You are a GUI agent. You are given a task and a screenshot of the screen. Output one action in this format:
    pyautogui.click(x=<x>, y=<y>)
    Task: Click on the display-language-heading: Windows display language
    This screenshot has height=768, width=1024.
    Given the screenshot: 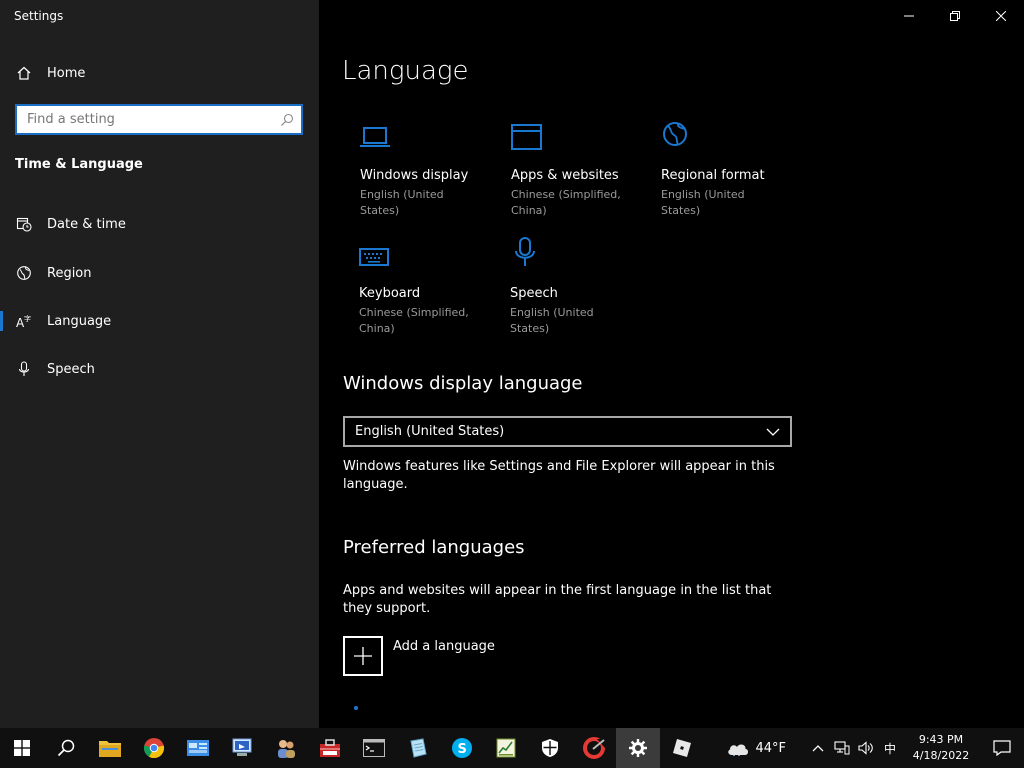 What is the action you would take?
    pyautogui.click(x=463, y=383)
    